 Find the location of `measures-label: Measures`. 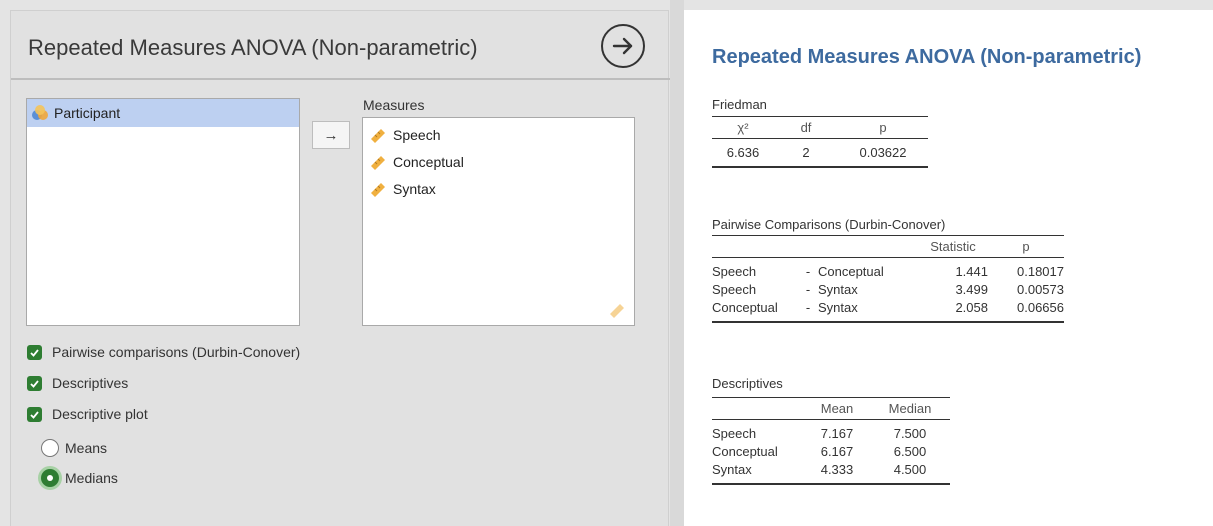

measures-label: Measures is located at coordinates (394, 105).